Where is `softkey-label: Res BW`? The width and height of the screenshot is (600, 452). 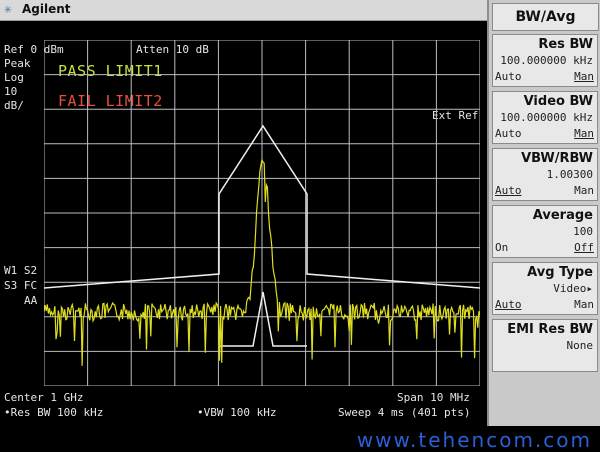 softkey-label: Res BW is located at coordinates (565, 44).